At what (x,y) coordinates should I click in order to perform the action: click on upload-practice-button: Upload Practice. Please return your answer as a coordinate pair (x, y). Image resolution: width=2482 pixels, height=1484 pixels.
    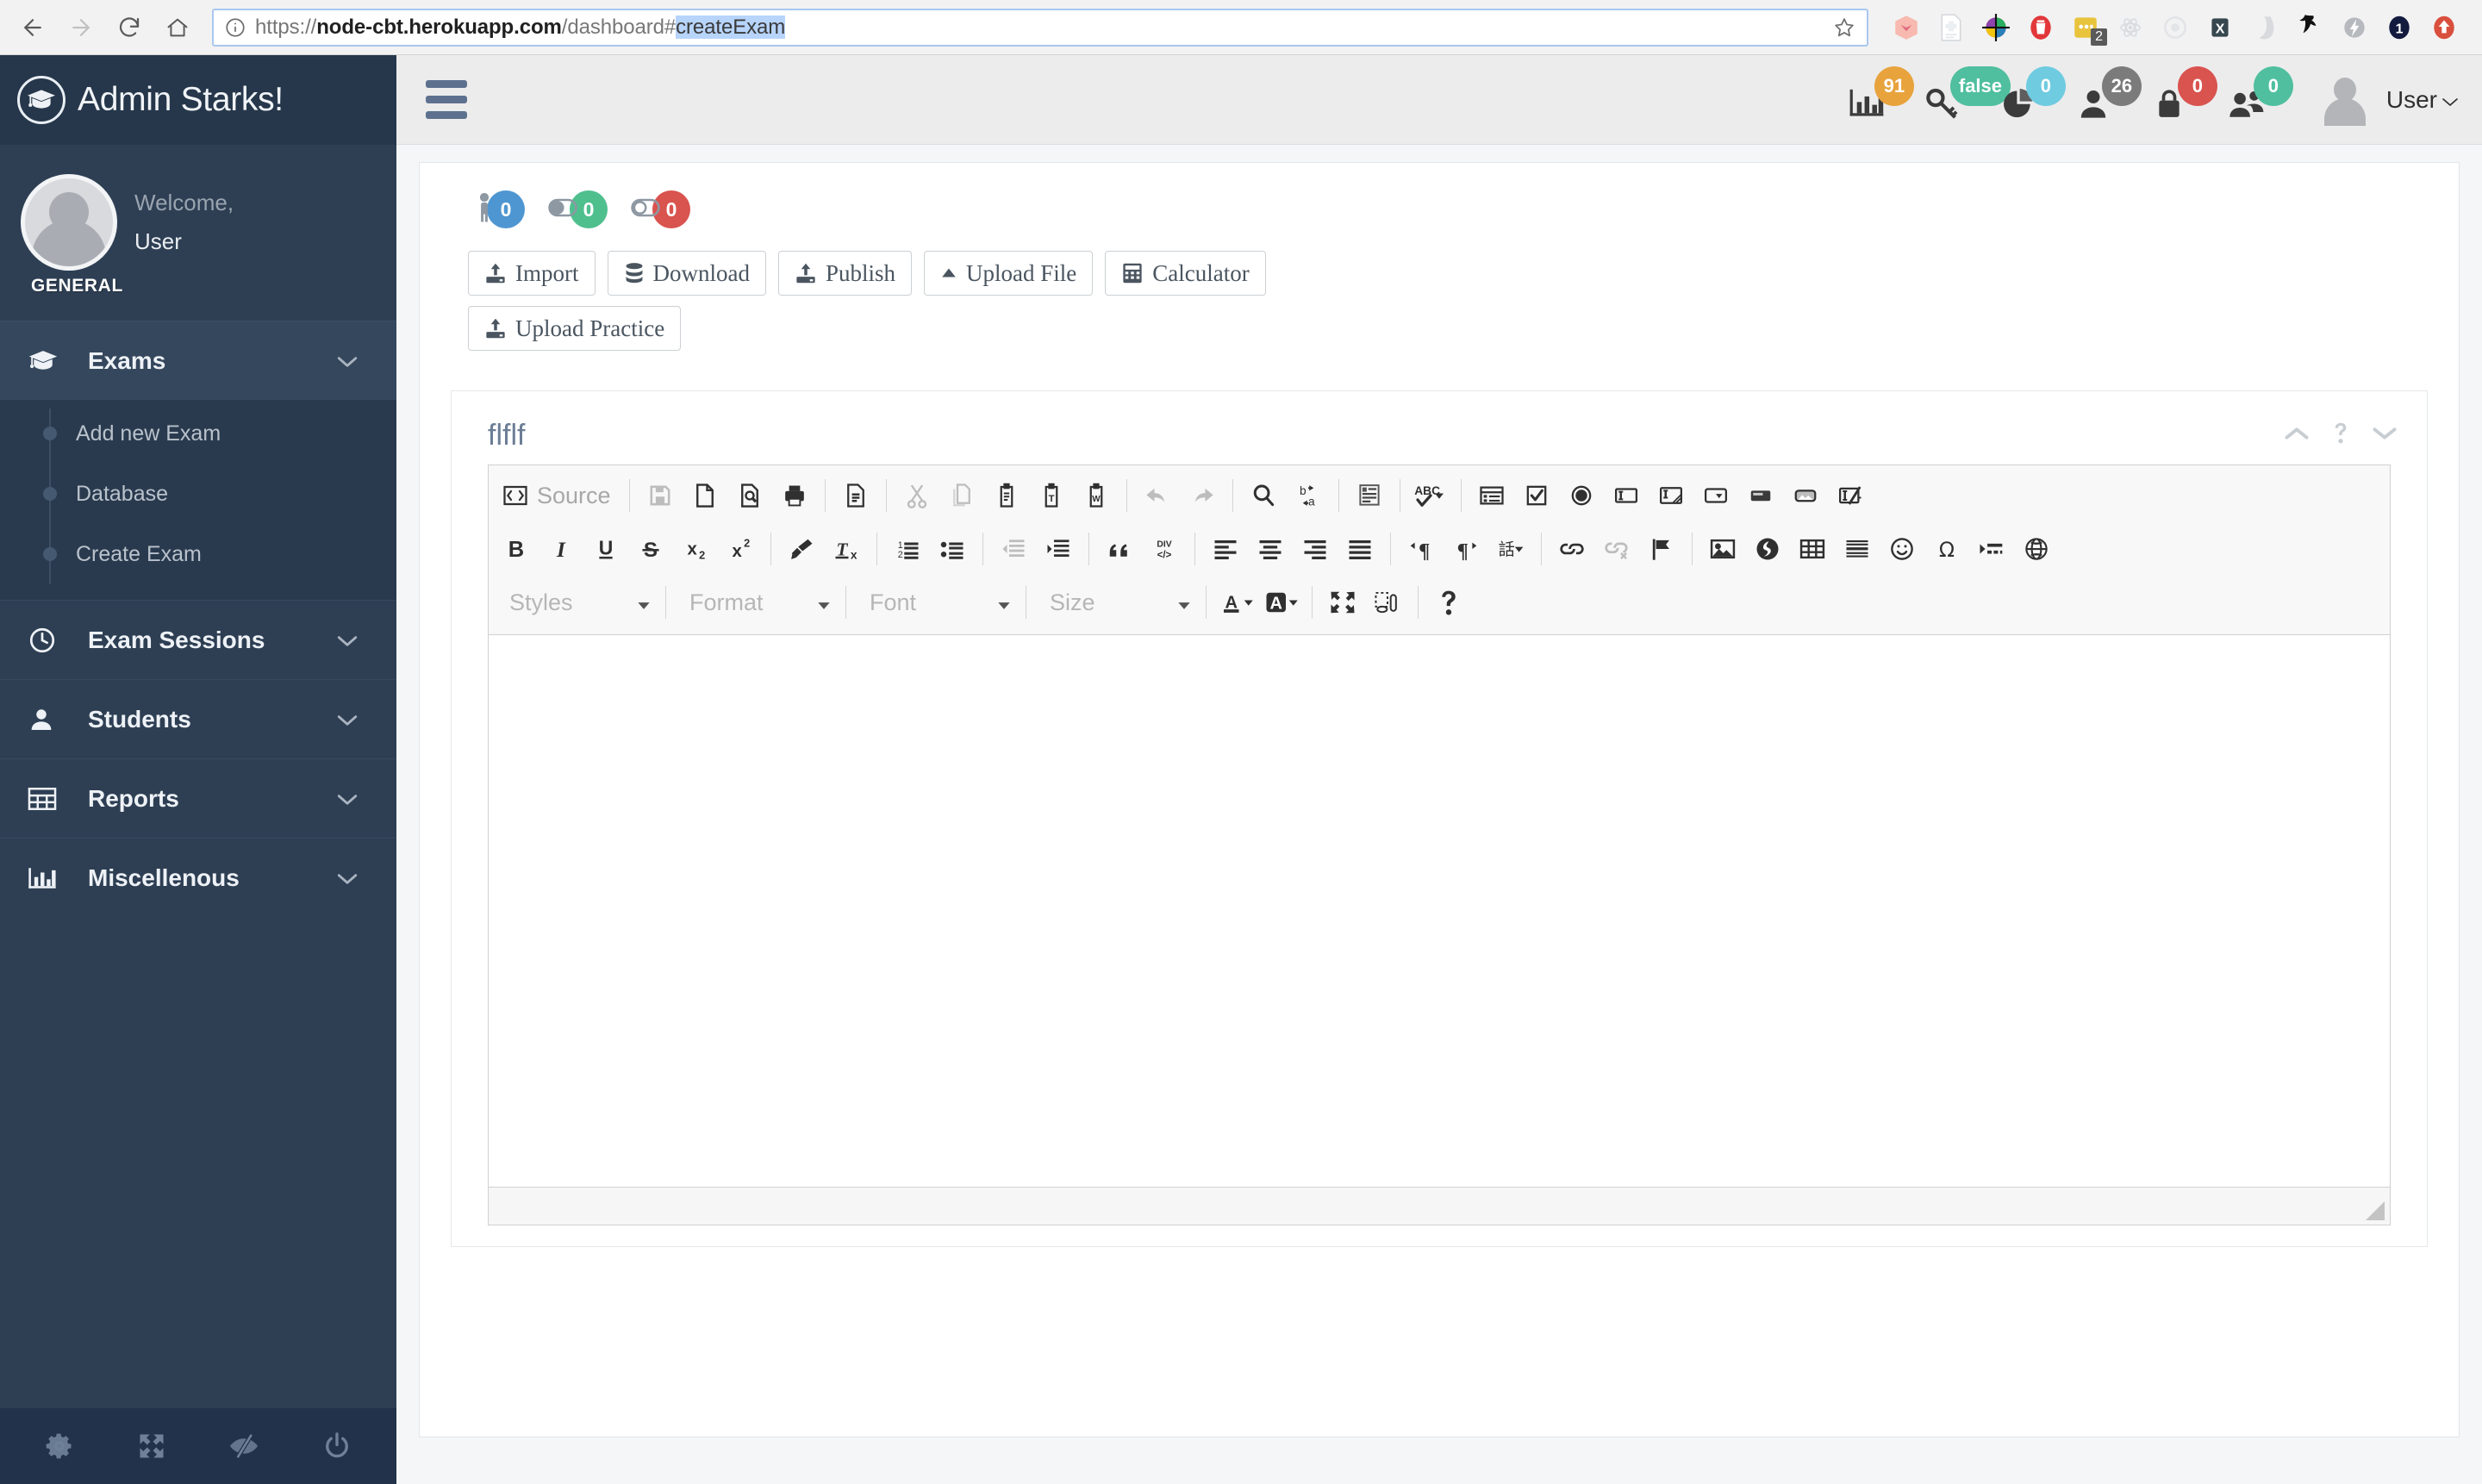
    Looking at the image, I should click on (575, 329).